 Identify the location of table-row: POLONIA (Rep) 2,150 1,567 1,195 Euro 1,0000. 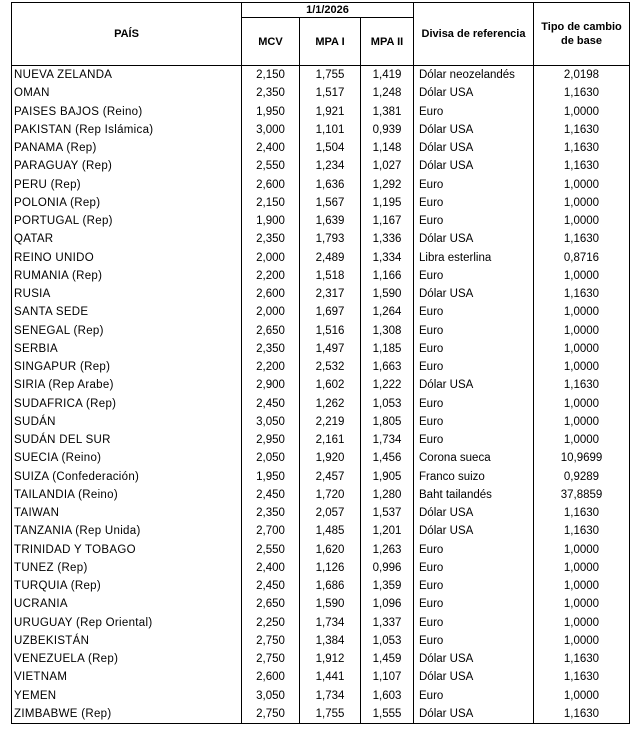
(320, 202).